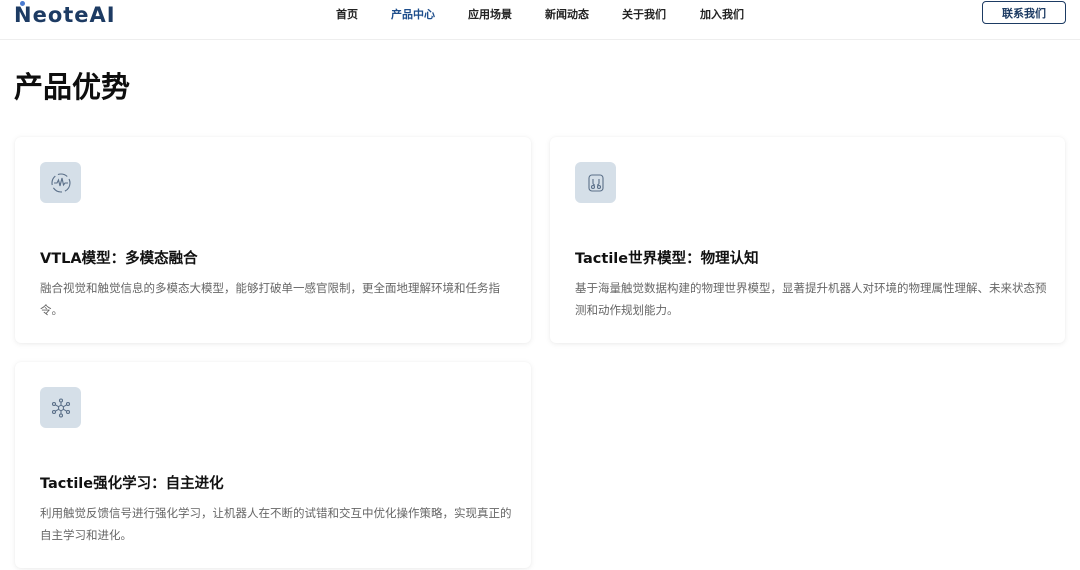 This screenshot has height=570, width=1080. I want to click on nav-item-about: 关于我们, so click(644, 14).